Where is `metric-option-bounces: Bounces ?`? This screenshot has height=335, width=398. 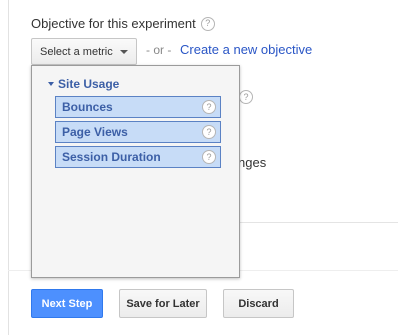
metric-option-bounces: Bounces ? is located at coordinates (138, 107).